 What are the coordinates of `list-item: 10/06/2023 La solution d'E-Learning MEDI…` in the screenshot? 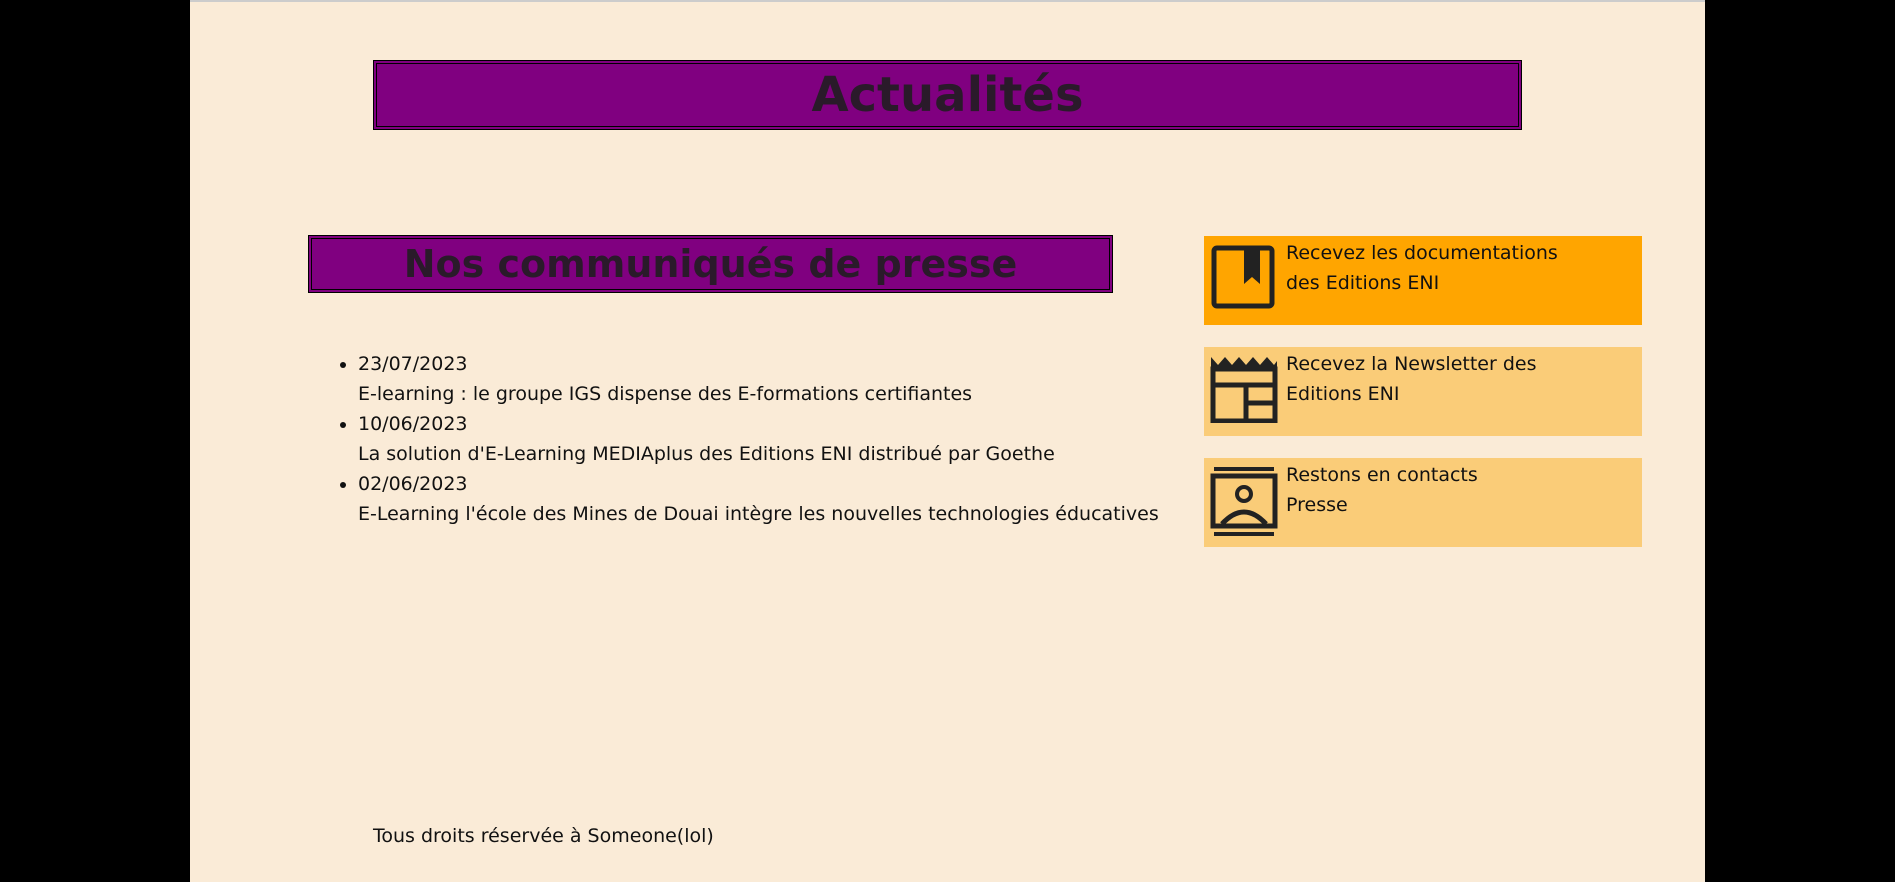 It's located at (758, 439).